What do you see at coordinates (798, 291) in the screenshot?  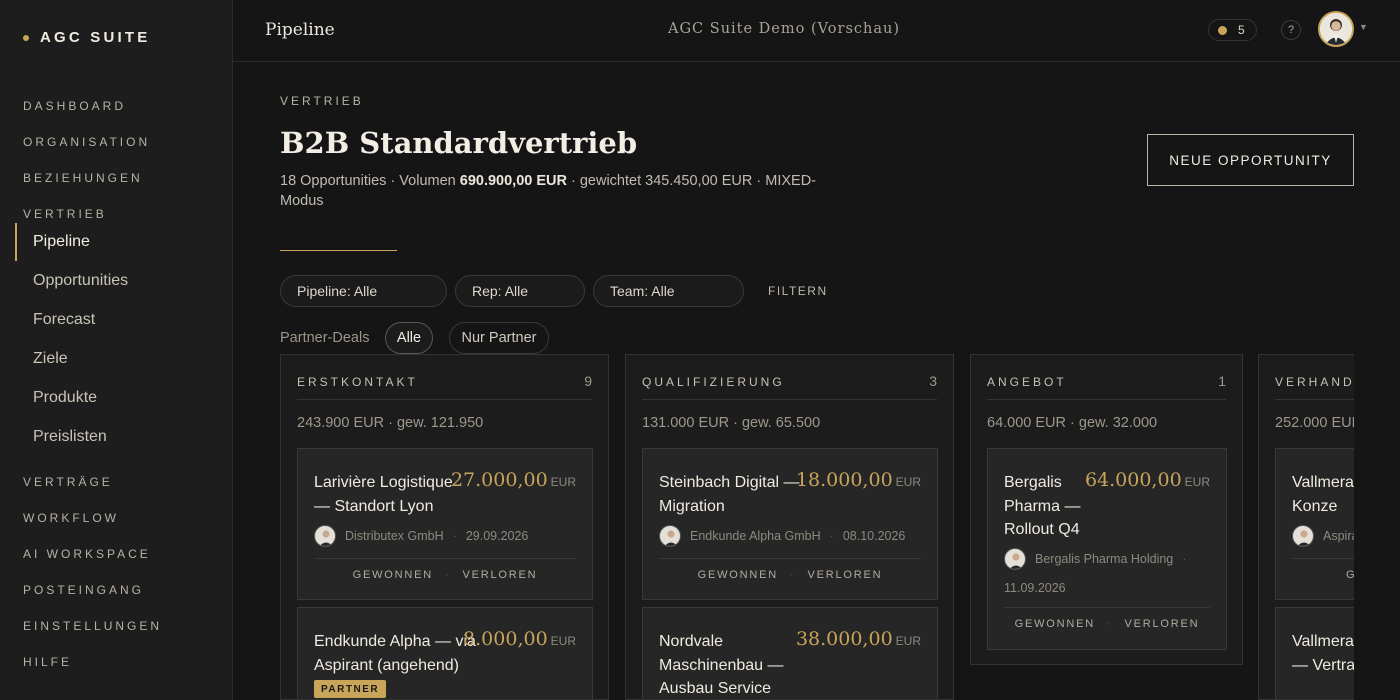 I see `filter-button: FILTERN` at bounding box center [798, 291].